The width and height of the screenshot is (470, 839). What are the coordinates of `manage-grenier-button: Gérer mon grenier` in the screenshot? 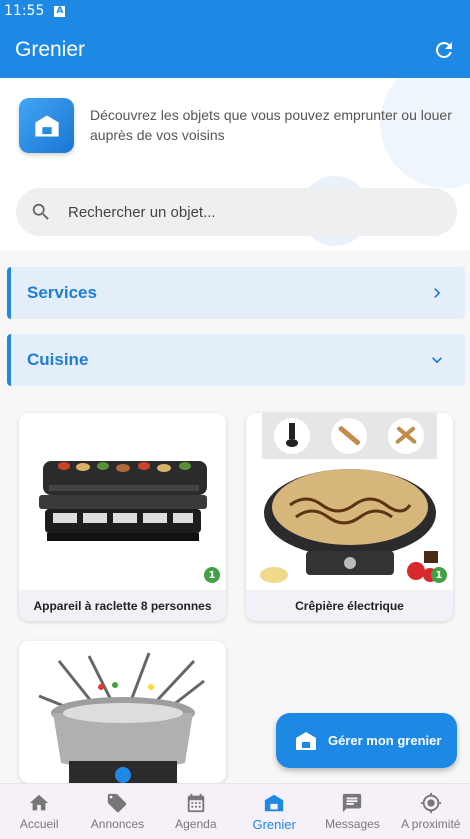 It's located at (366, 740).